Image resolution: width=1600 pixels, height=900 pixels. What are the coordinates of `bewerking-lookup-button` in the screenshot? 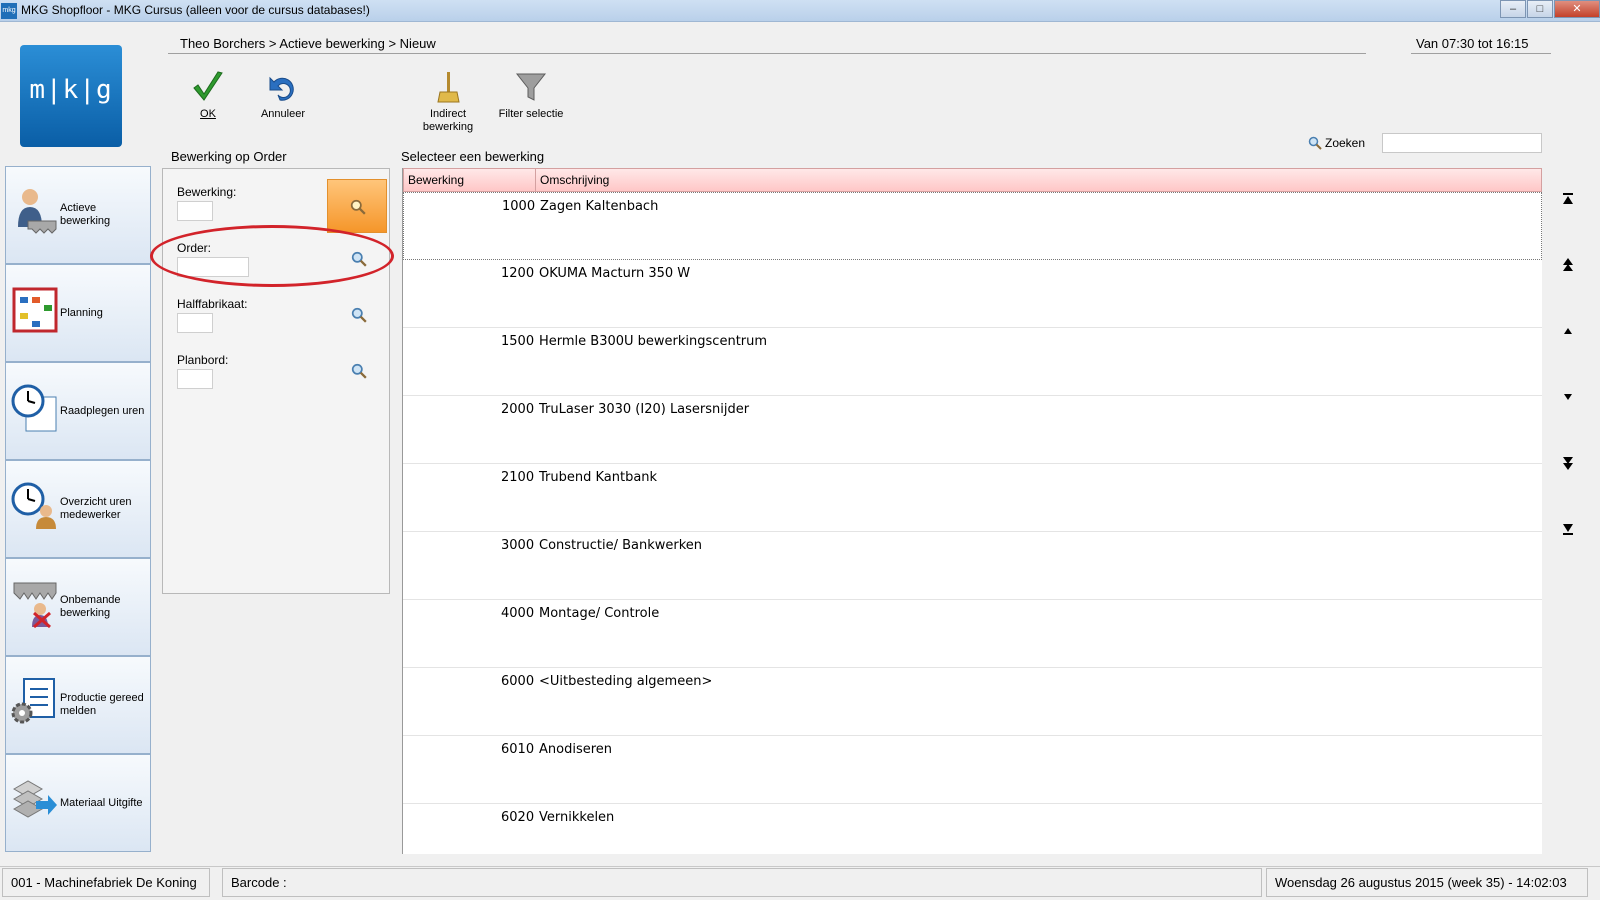 It's located at (357, 206).